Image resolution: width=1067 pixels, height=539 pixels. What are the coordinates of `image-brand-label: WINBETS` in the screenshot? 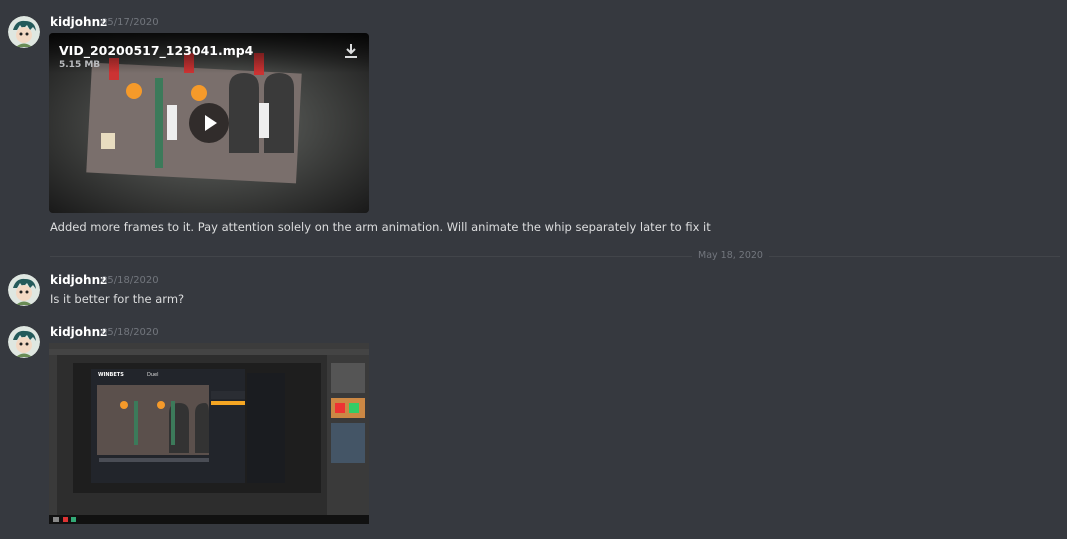 It's located at (111, 375).